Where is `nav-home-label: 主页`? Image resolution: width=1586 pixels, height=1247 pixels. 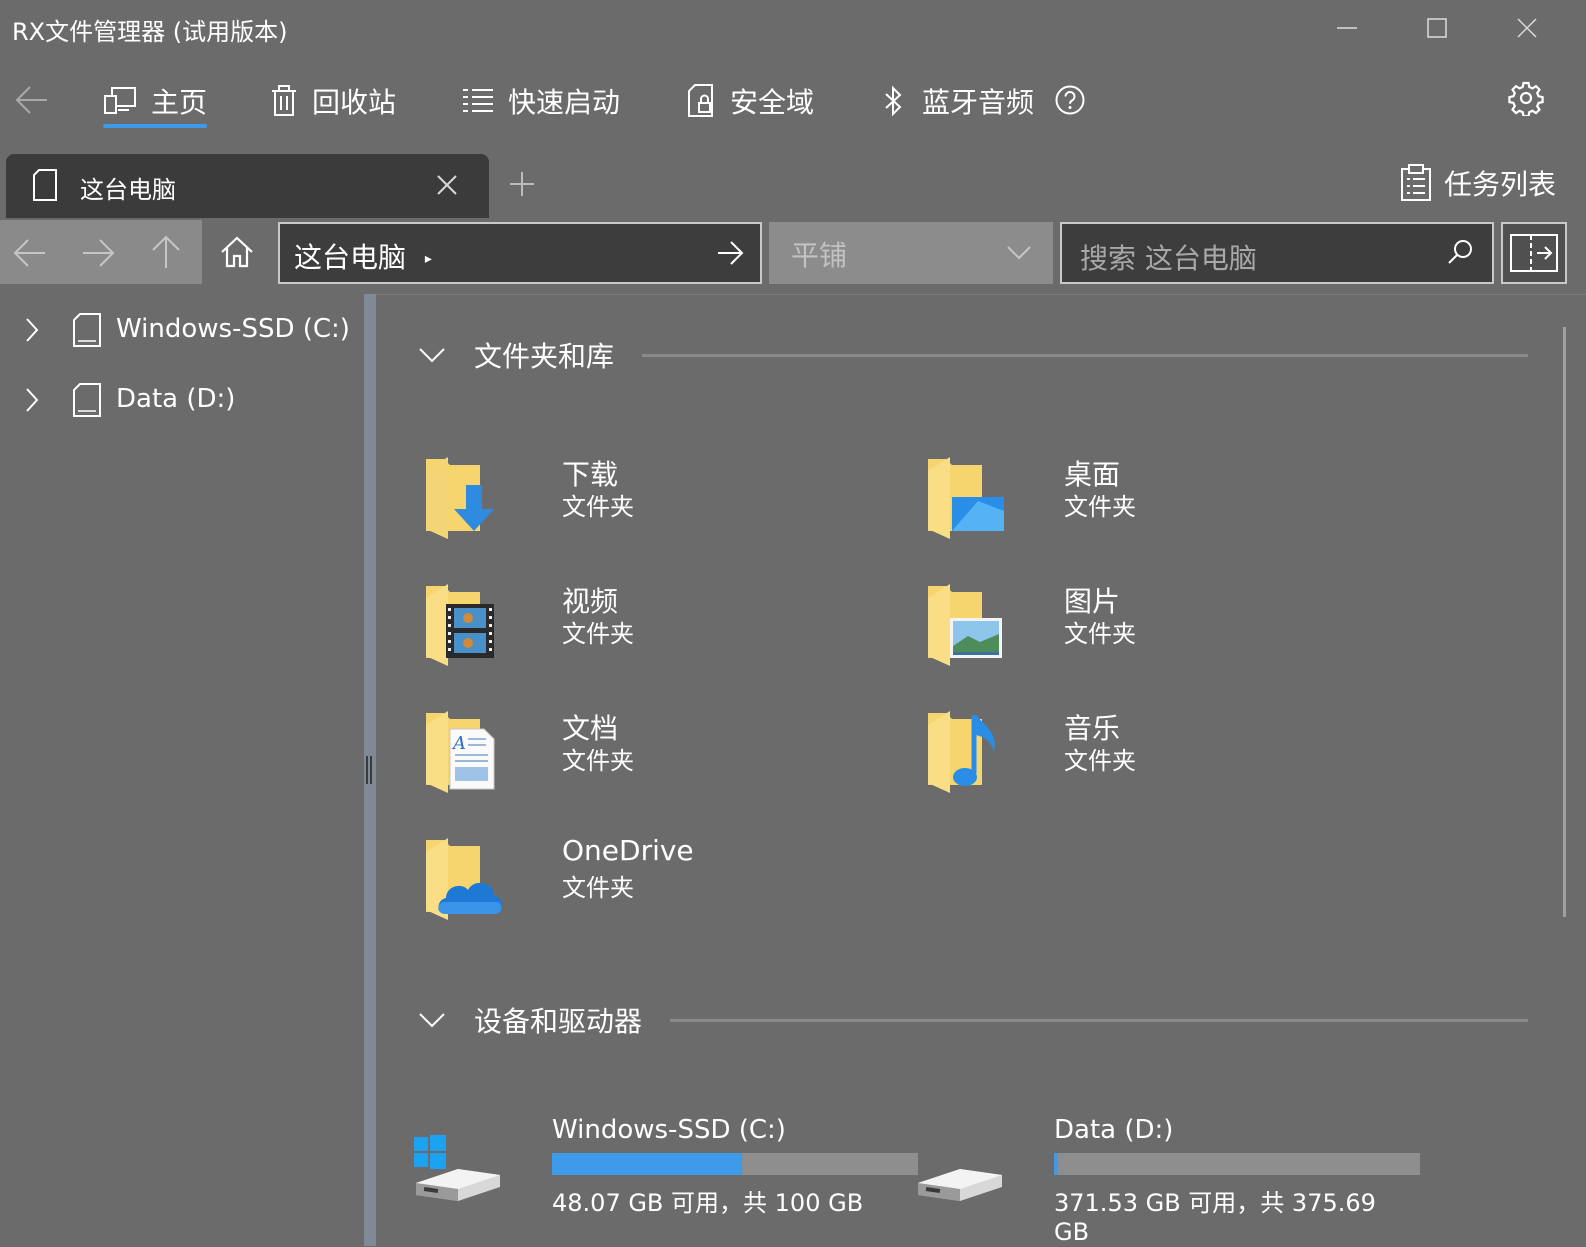 nav-home-label: 主页 is located at coordinates (179, 102).